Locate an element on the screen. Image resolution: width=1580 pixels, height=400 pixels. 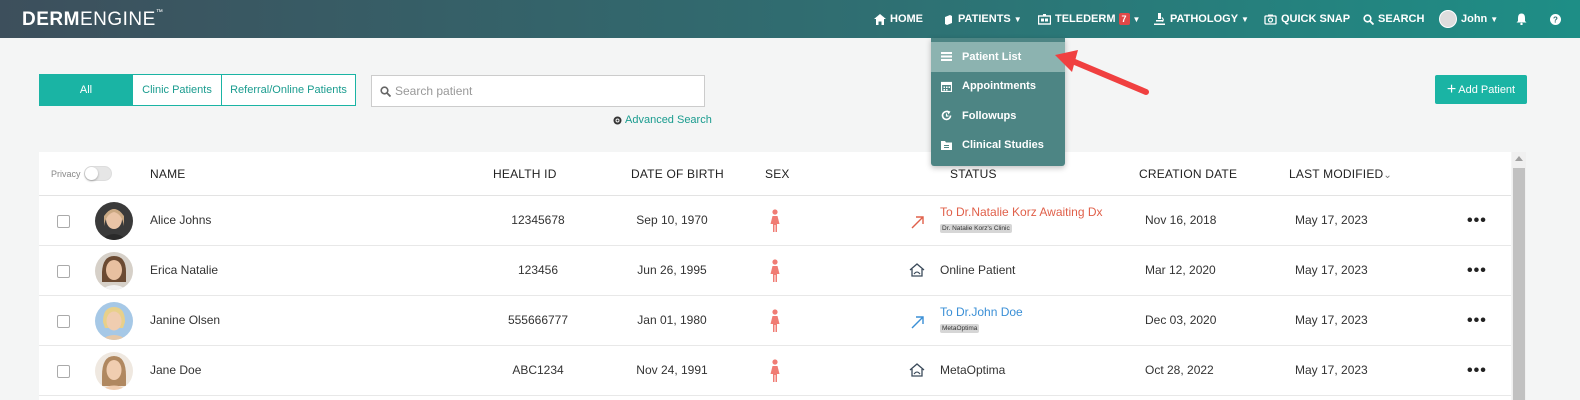
search-icon is located at coordinates (385, 91).